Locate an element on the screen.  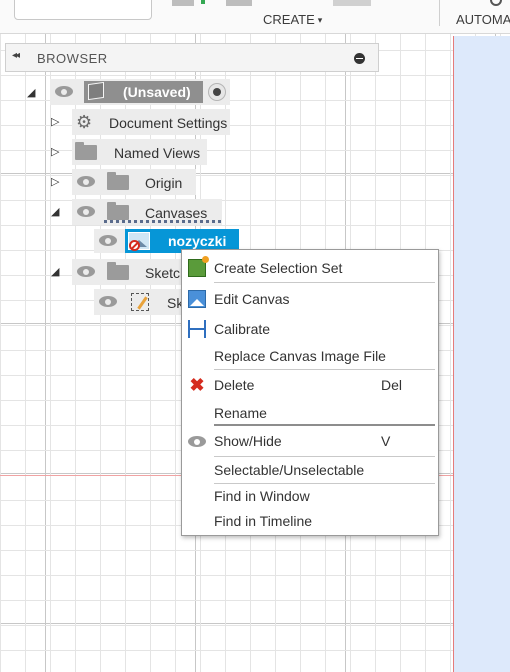
sketch-icon is located at coordinates (140, 302).